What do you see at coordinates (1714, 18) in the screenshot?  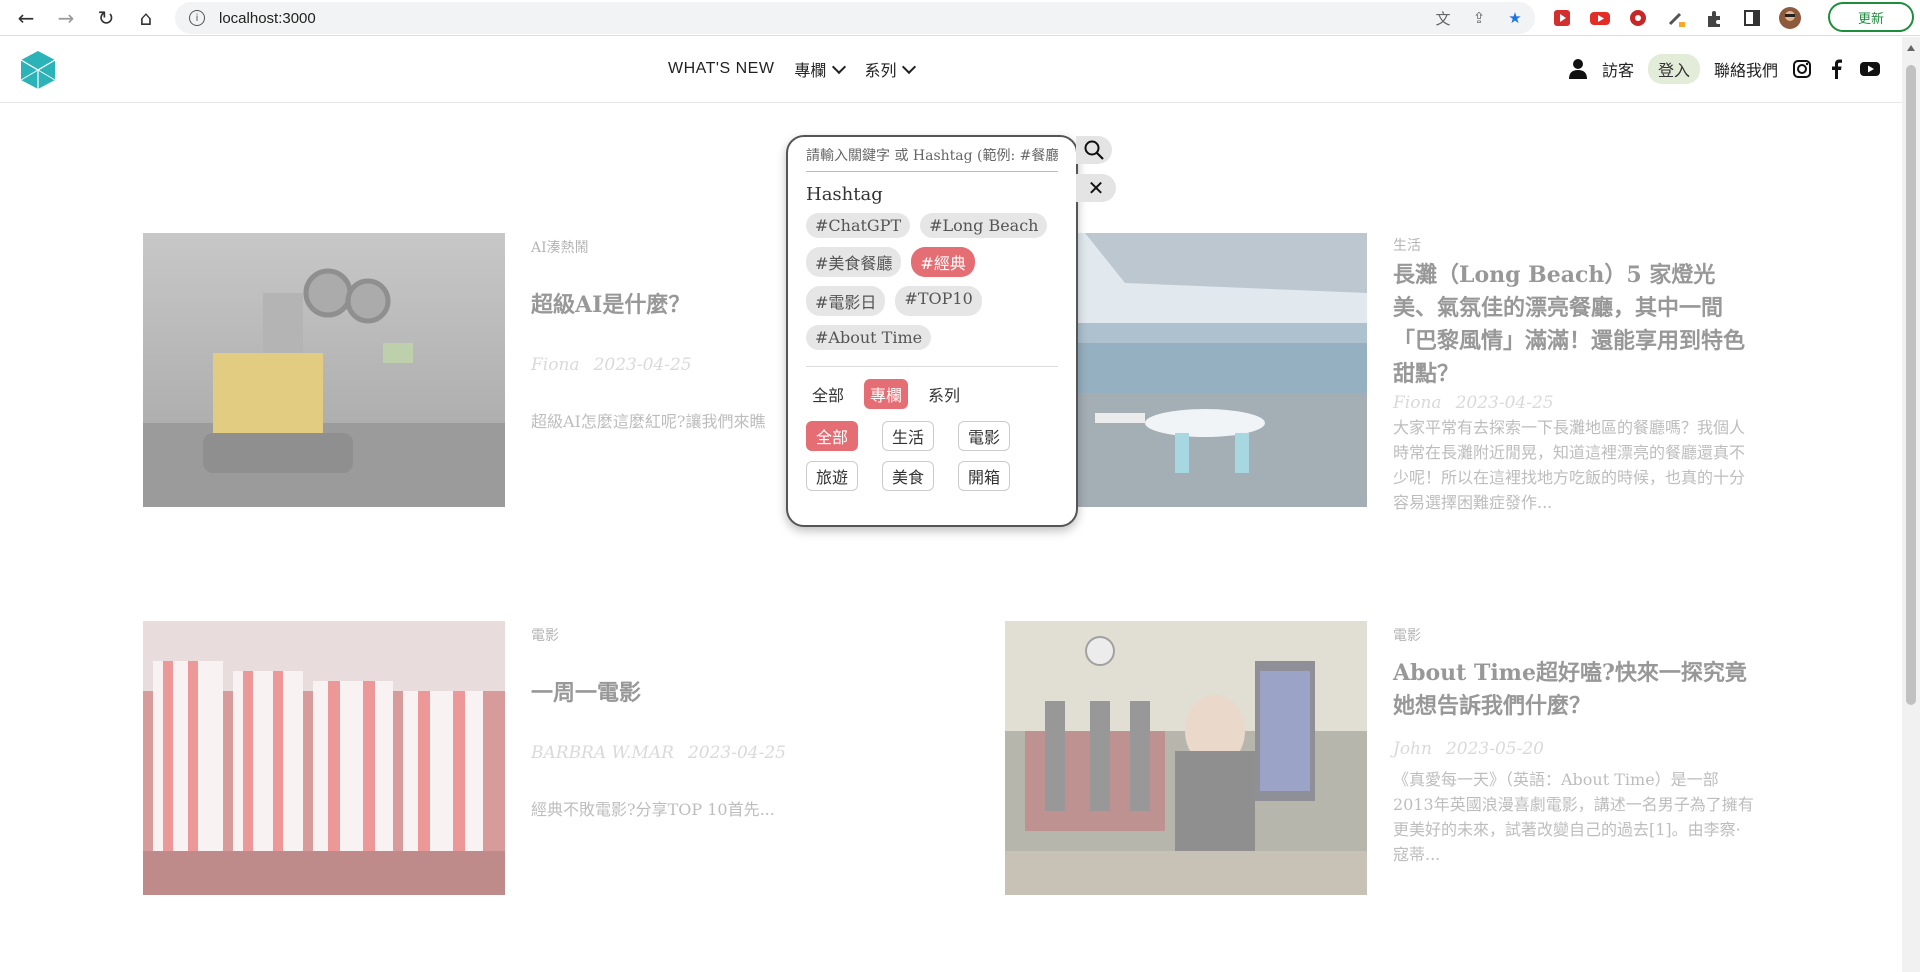 I see `extensions-puzzle-icon` at bounding box center [1714, 18].